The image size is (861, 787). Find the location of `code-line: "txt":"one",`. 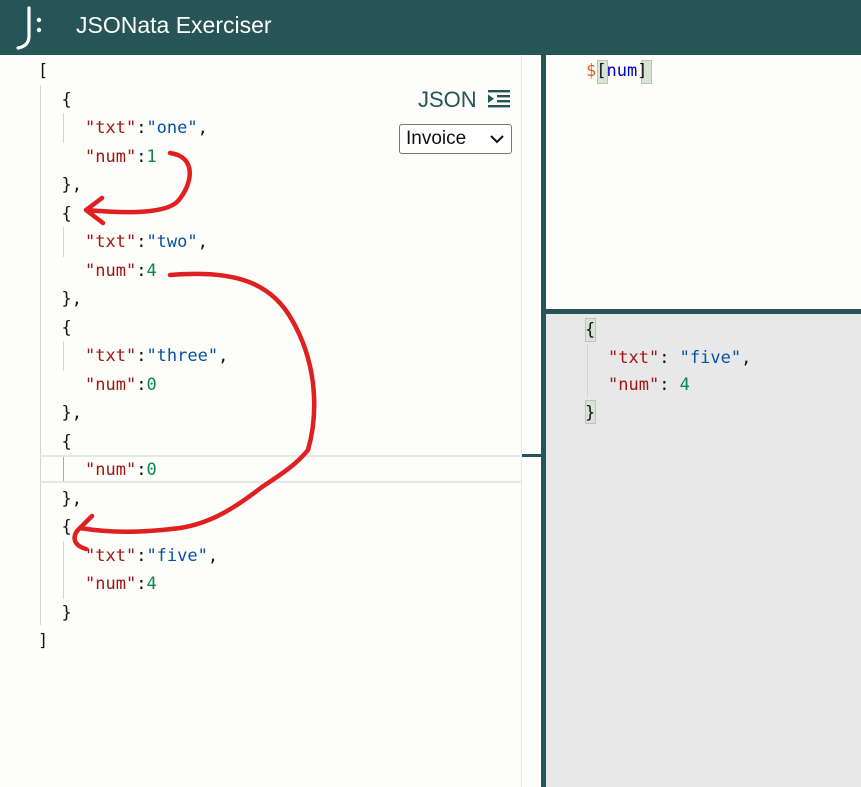

code-line: "txt":"one", is located at coordinates (146, 128).